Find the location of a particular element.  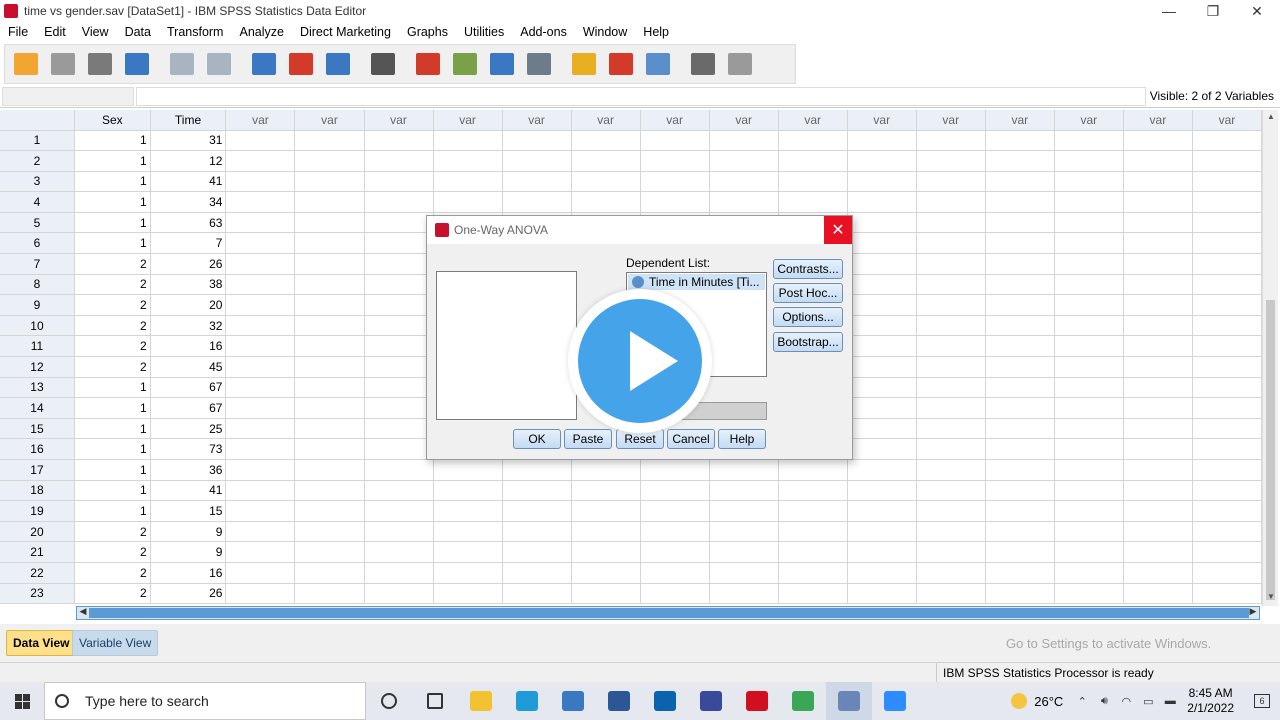

row-number: 12 is located at coordinates (37, 367).